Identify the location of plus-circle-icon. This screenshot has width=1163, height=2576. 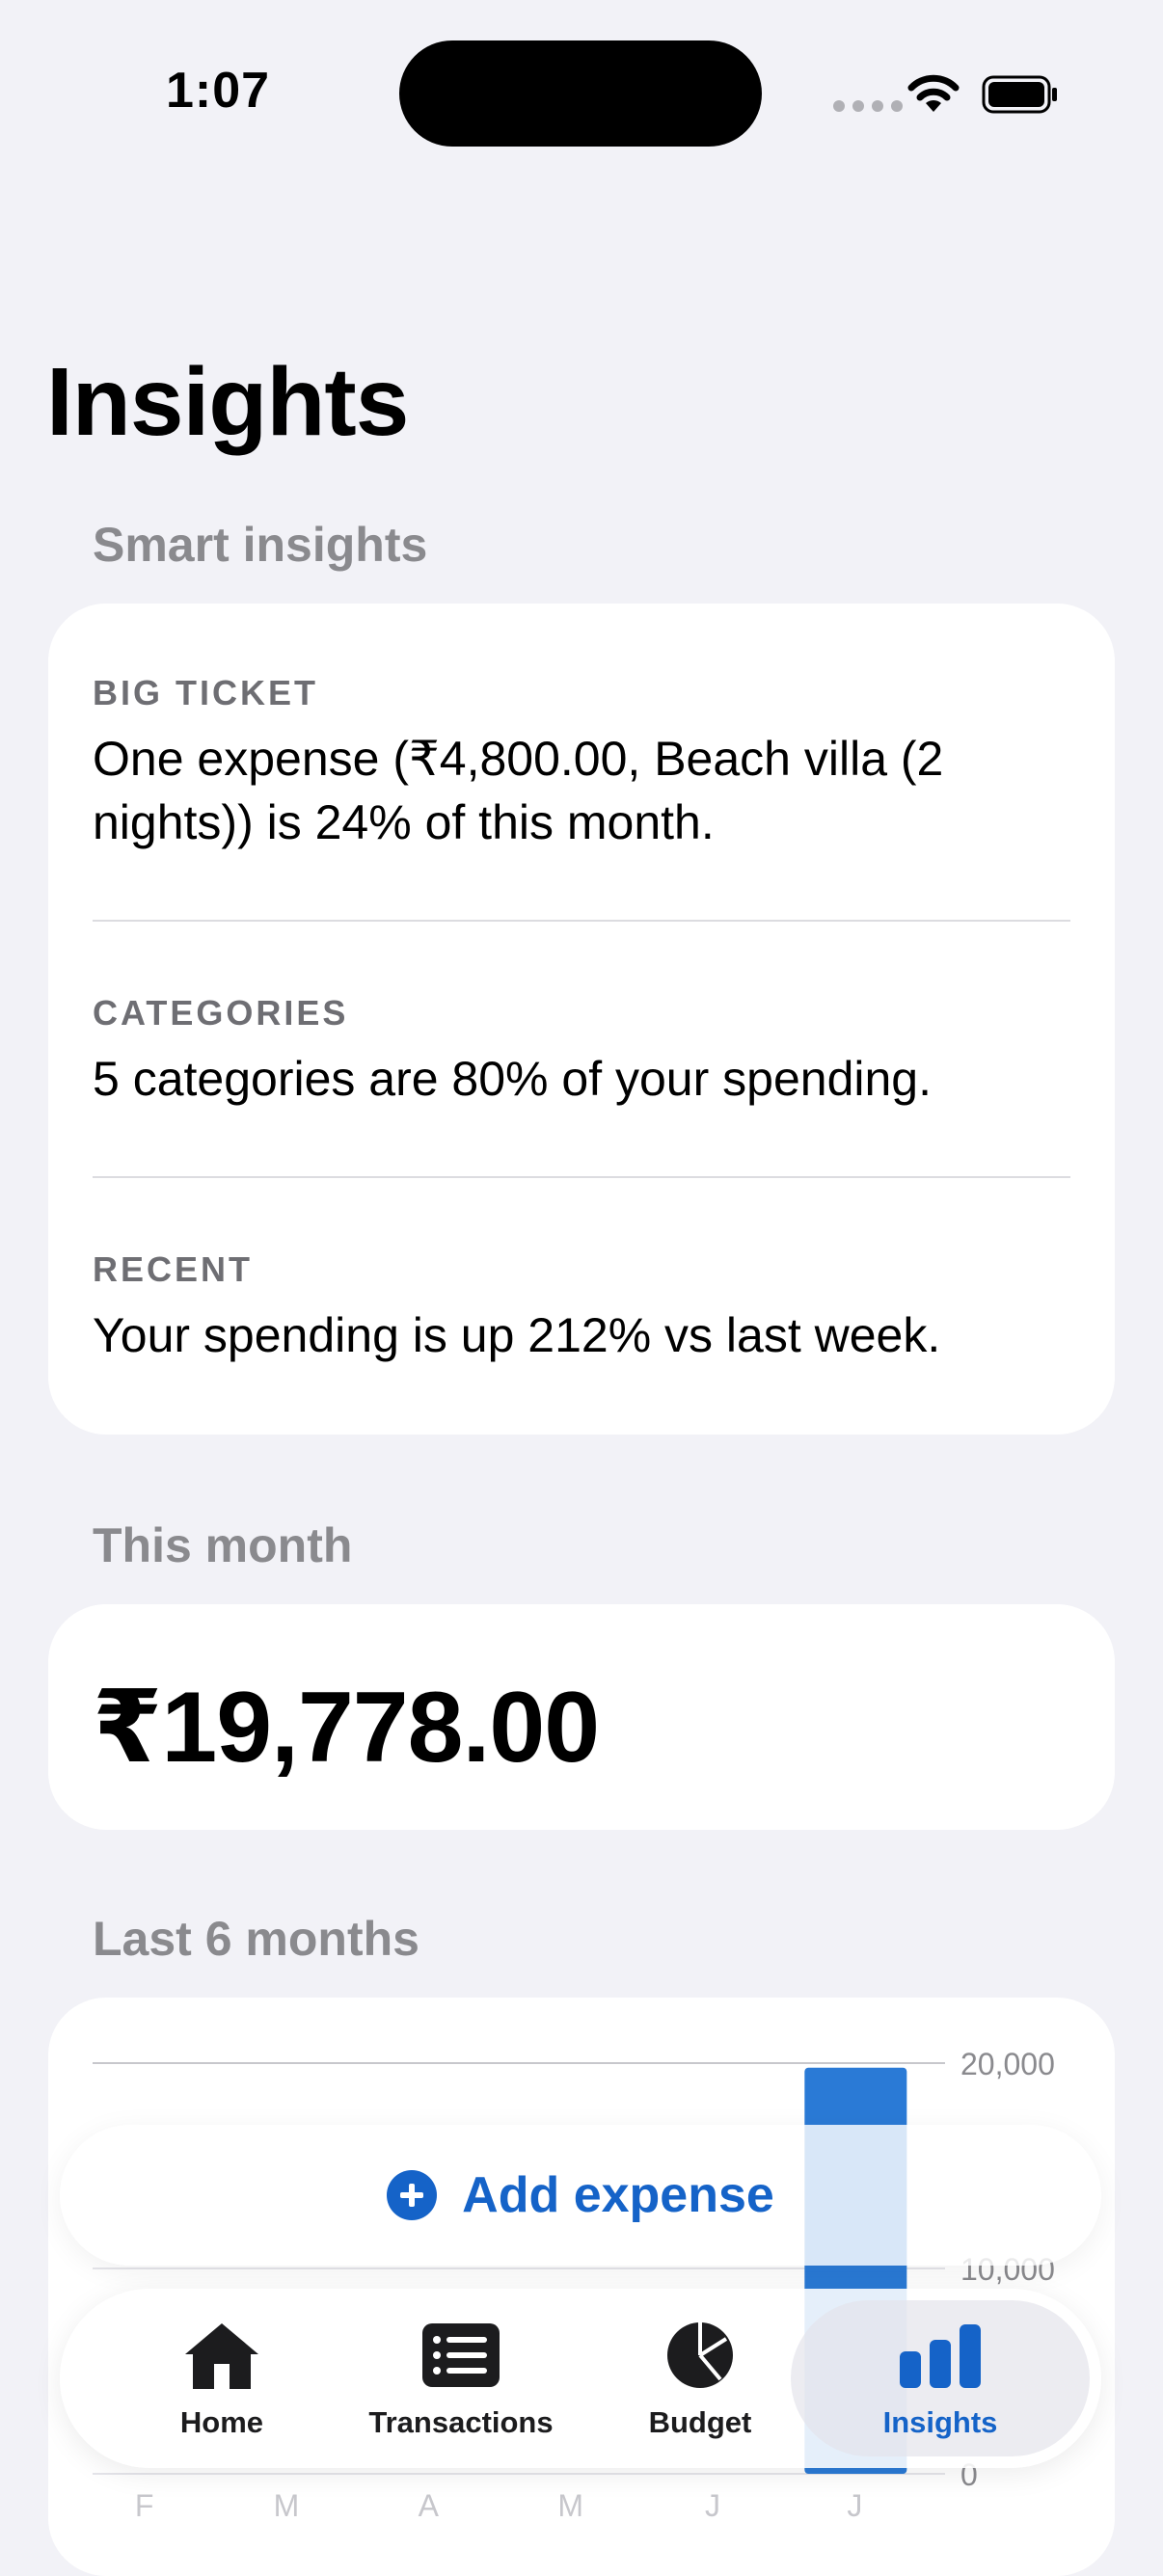
(412, 2195).